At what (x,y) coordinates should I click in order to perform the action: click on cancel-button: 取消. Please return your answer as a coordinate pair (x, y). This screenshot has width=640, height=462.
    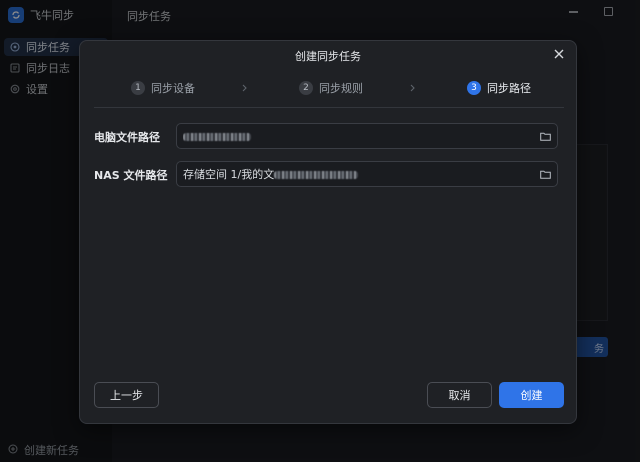
    Looking at the image, I should click on (459, 395).